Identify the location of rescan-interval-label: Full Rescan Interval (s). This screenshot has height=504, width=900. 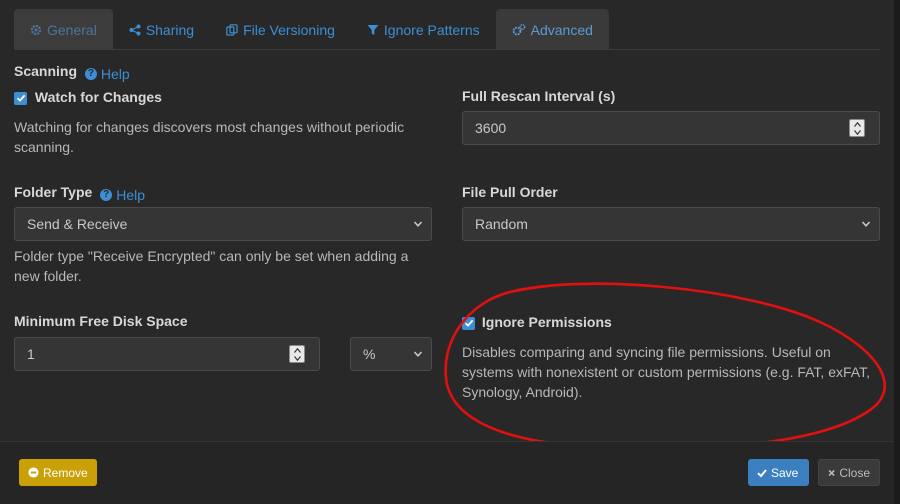
(539, 96).